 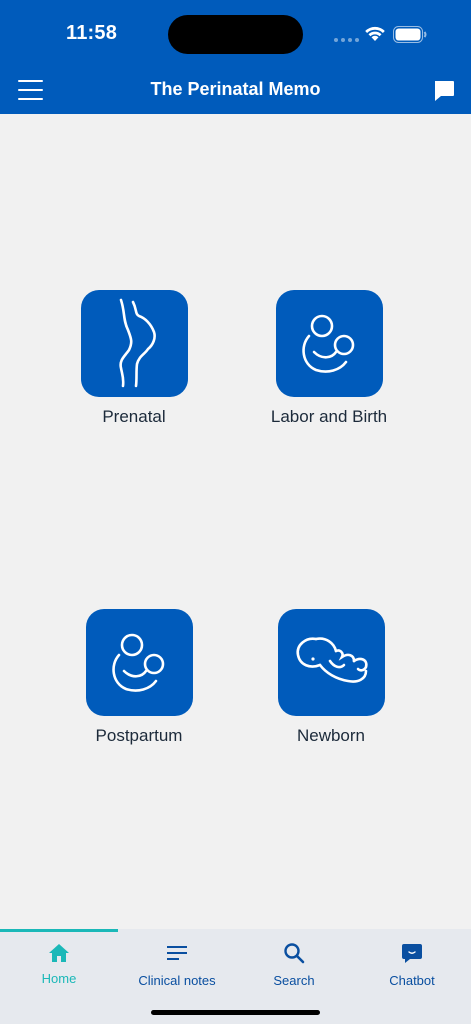 I want to click on app-header: 11:58 The Perinatal Memo, so click(x=235, y=57).